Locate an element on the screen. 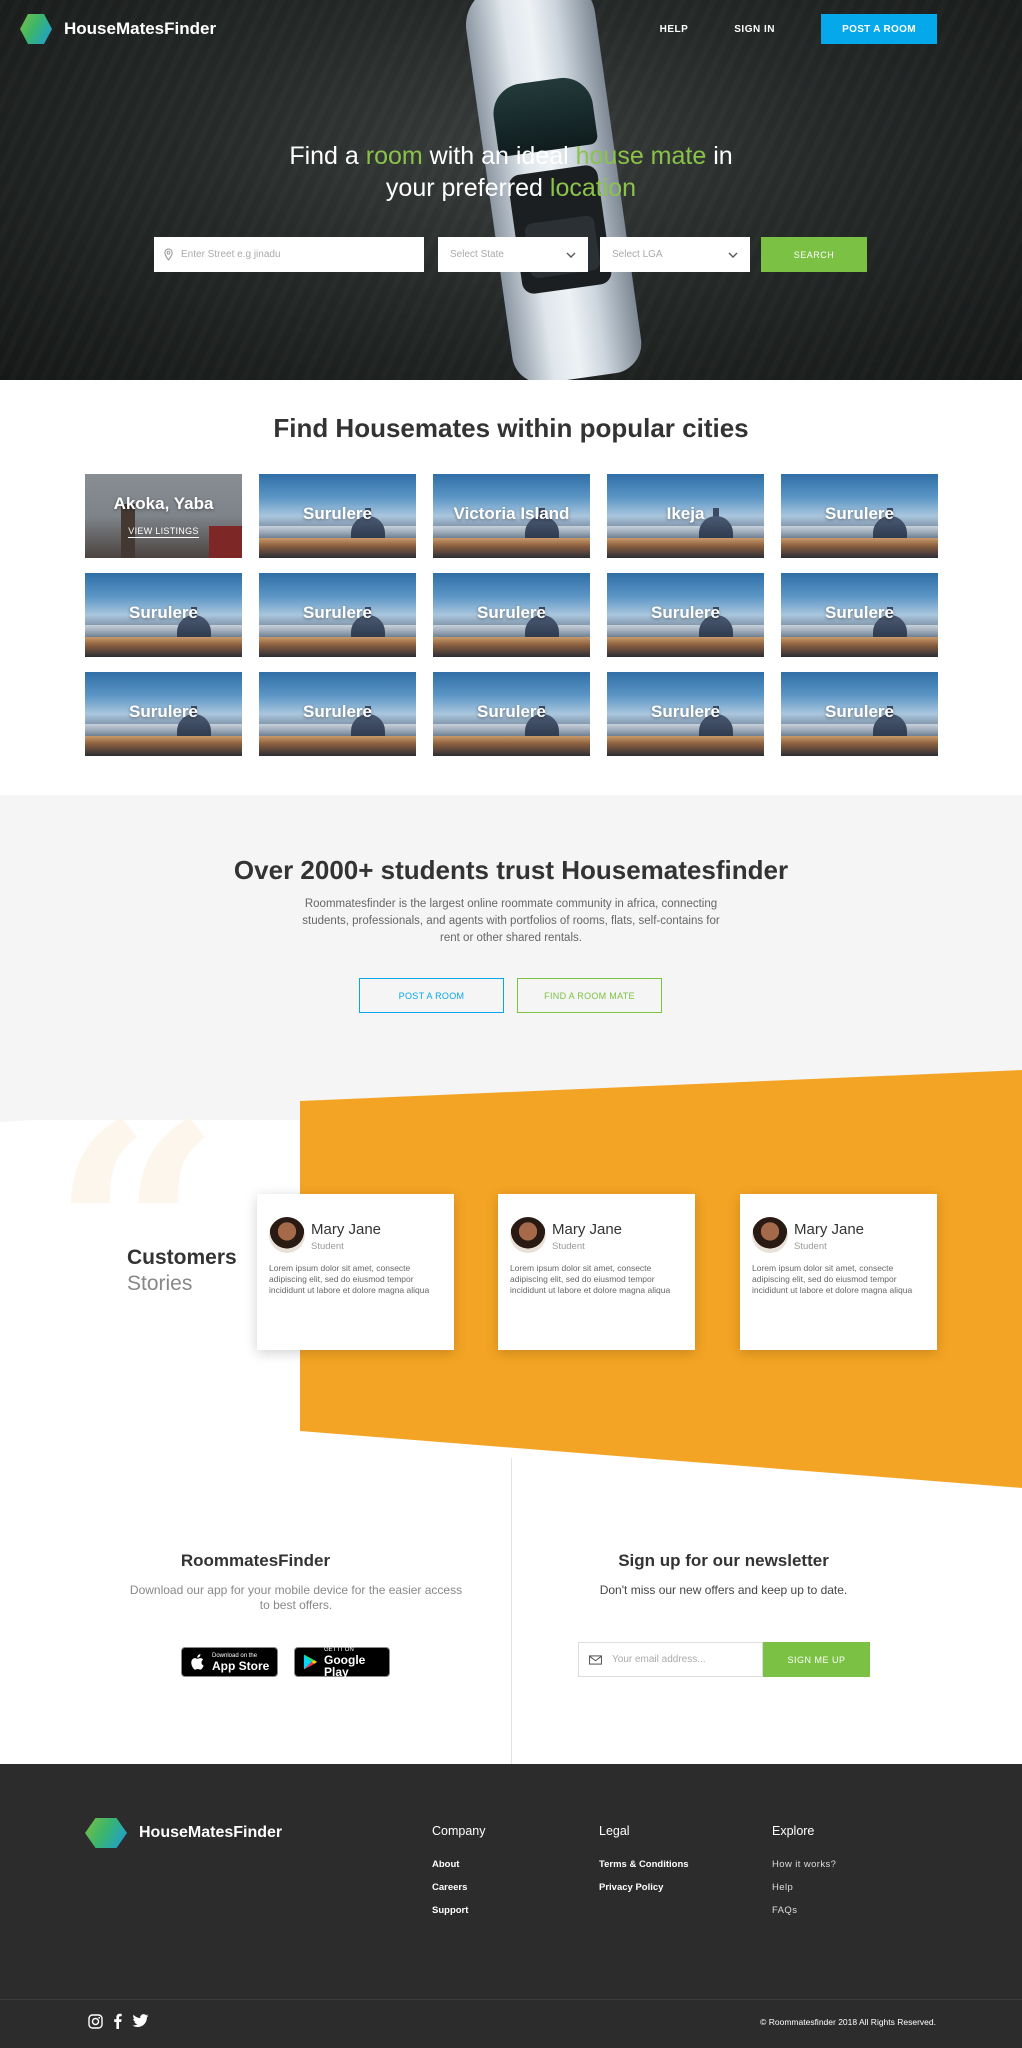 This screenshot has height=2048, width=1022. nav-sign-in-link: SIGN IN is located at coordinates (754, 29).